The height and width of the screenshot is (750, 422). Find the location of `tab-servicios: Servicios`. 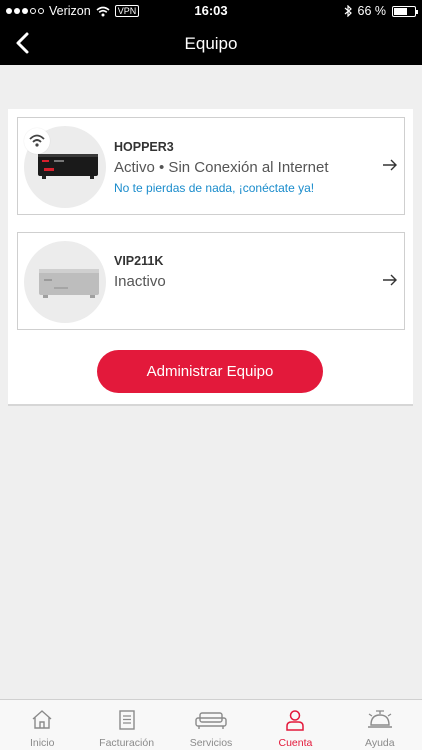

tab-servicios: Servicios is located at coordinates (211, 725).